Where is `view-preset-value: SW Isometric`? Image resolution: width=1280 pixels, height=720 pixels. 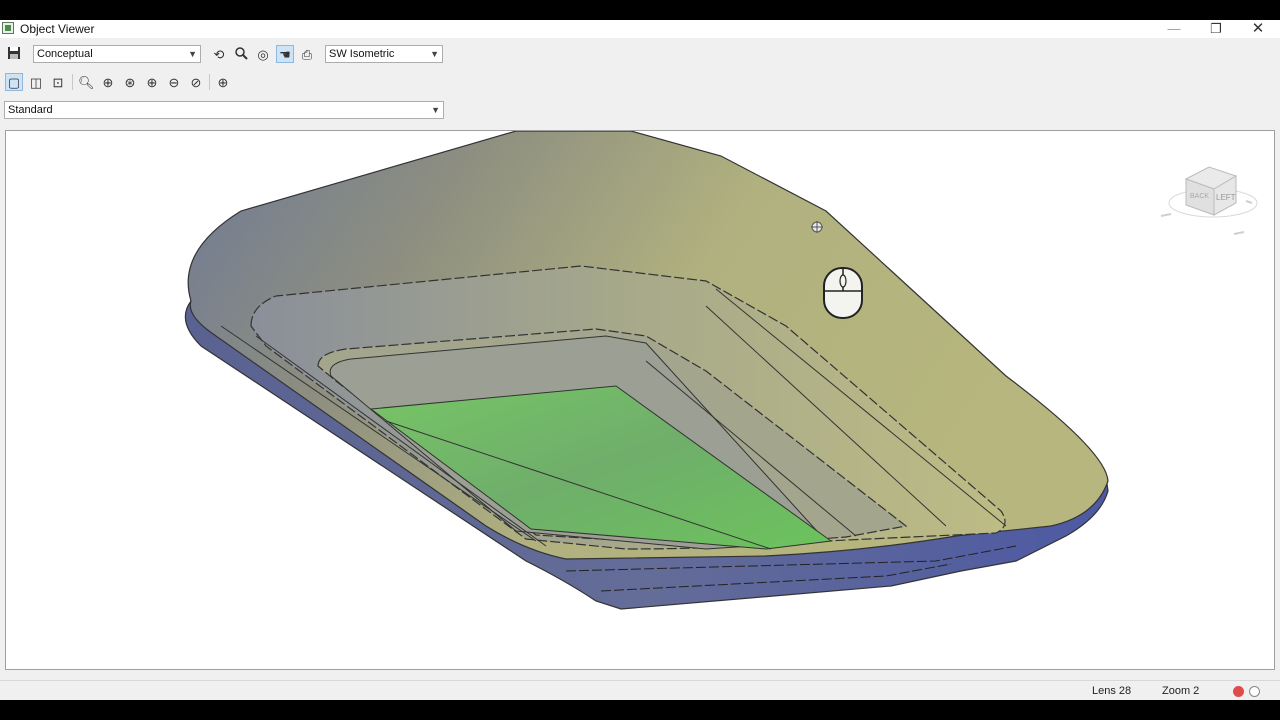 view-preset-value: SW Isometric is located at coordinates (362, 54).